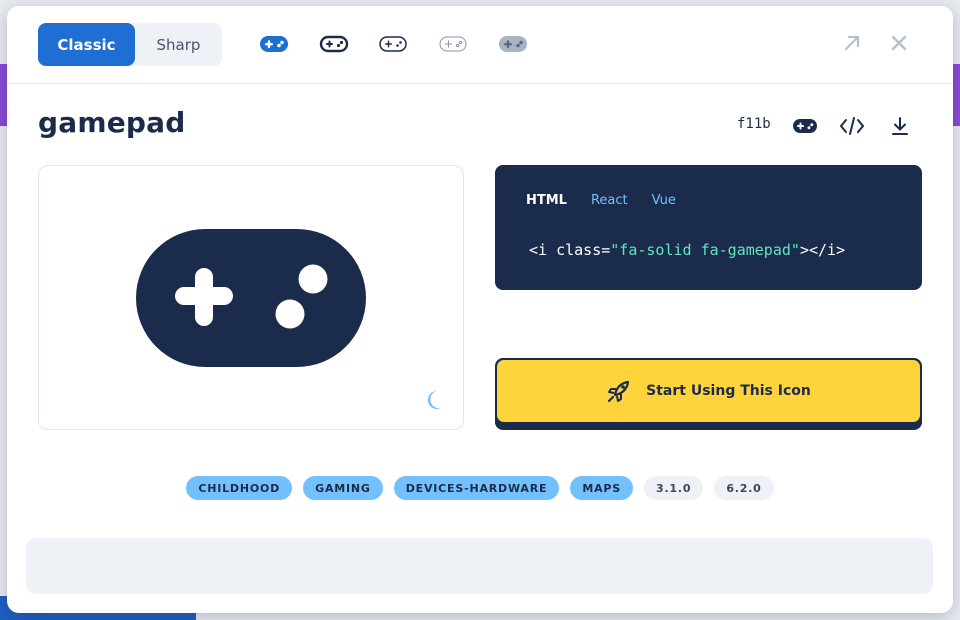 The image size is (960, 620). What do you see at coordinates (476, 488) in the screenshot?
I see `tag-devices-hardware: DEVICES-HARDWARE` at bounding box center [476, 488].